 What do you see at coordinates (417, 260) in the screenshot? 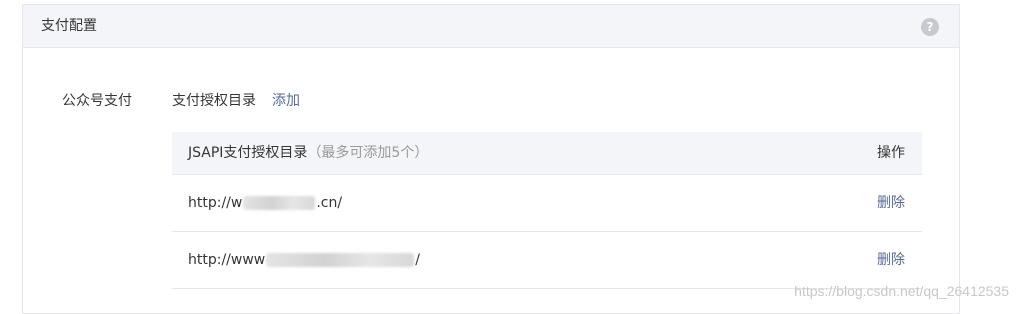
I see `url-suffix: /` at bounding box center [417, 260].